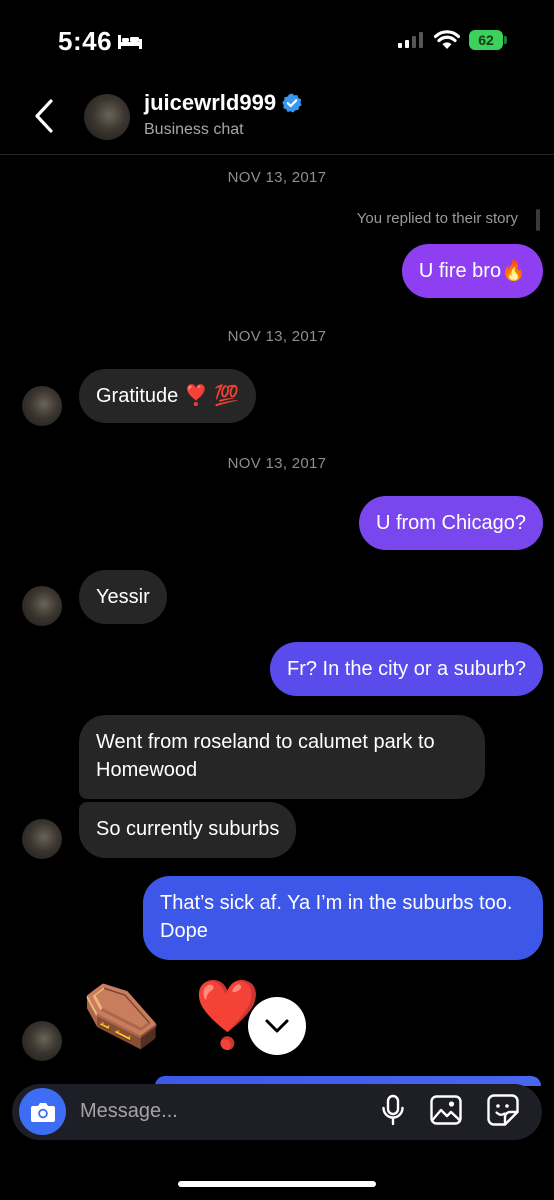  I want to click on message-bubble-outgoing: U fire bro🔥, so click(472, 271).